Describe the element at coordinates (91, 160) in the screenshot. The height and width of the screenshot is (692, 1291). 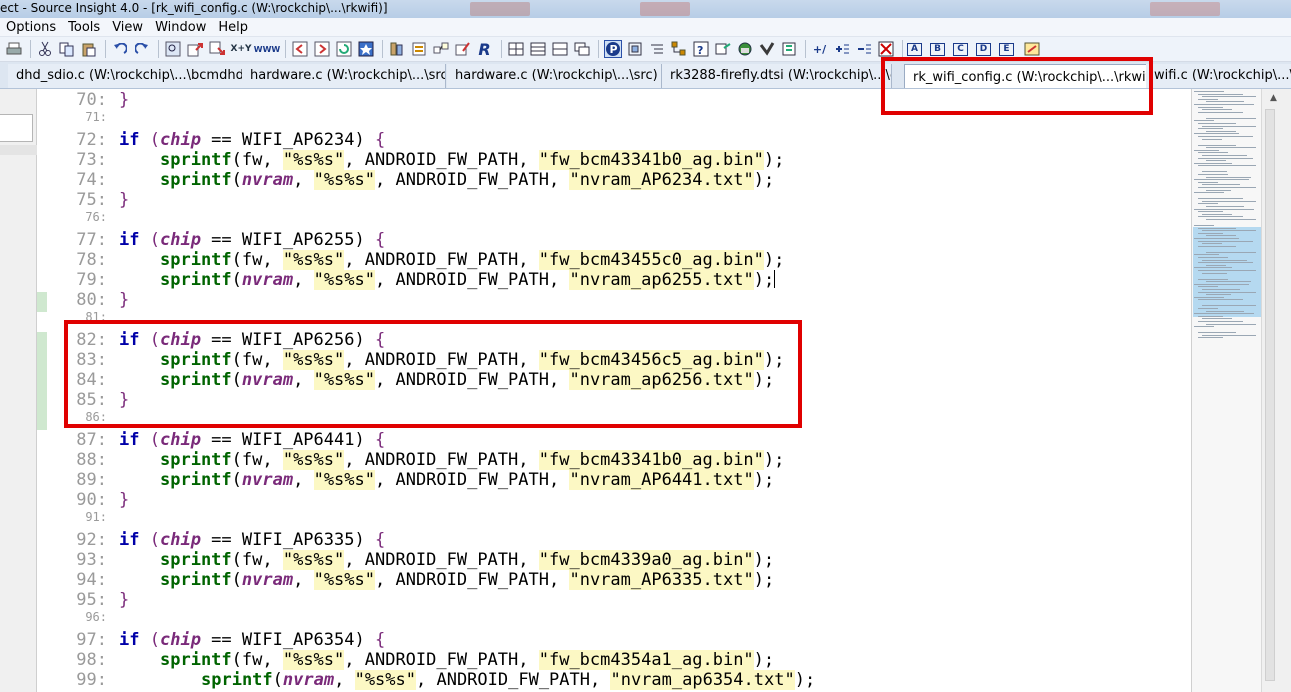
I see `line-number: 73:` at that location.